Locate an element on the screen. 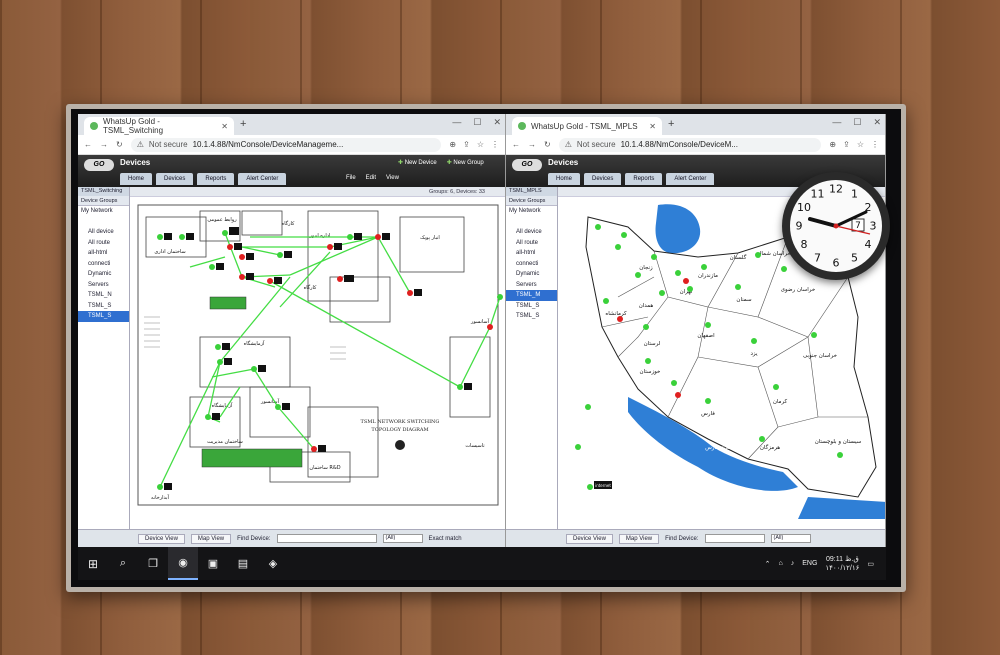 This screenshot has height=655, width=1000. network-icon: ⌂ is located at coordinates (781, 563).